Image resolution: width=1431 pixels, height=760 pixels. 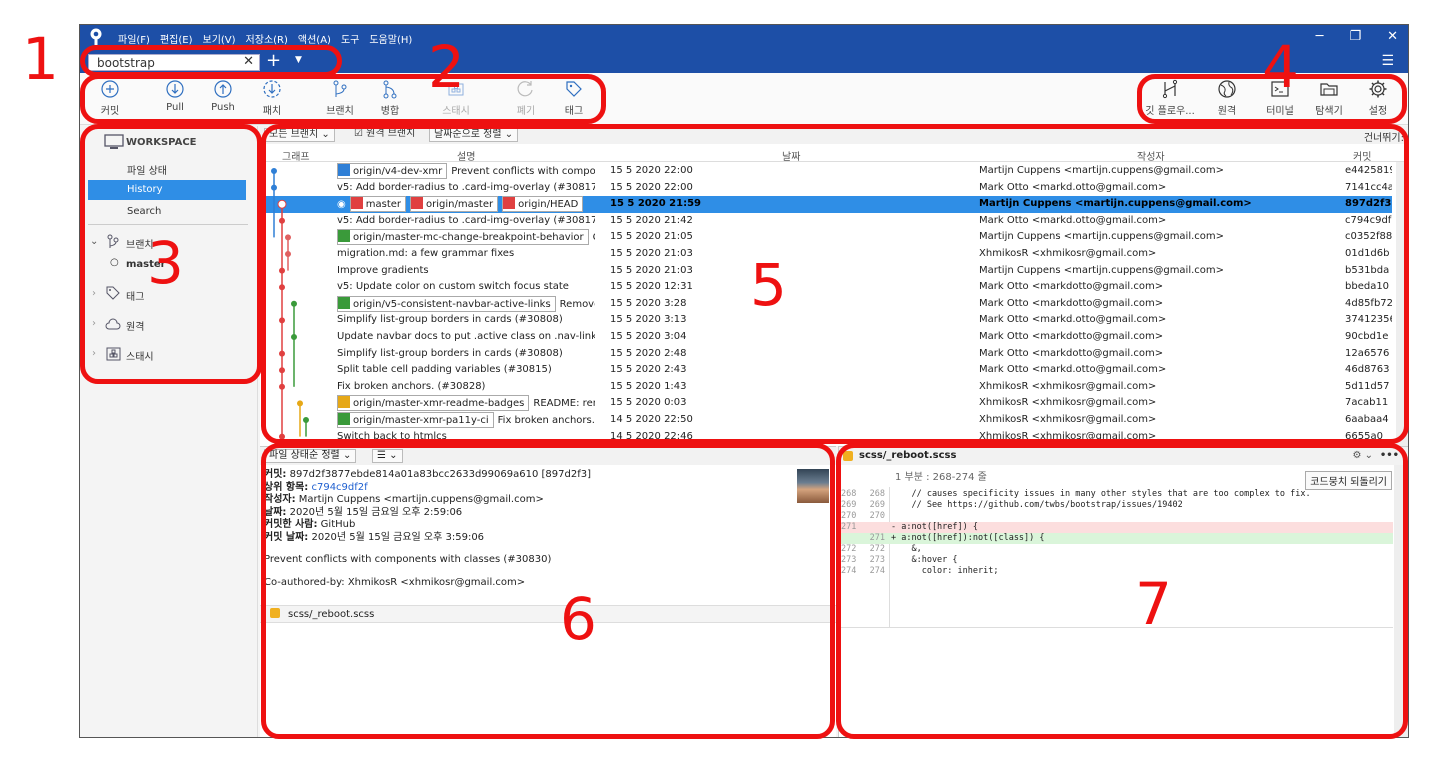 I want to click on restore-icon: ❐, so click(x=1355, y=36).